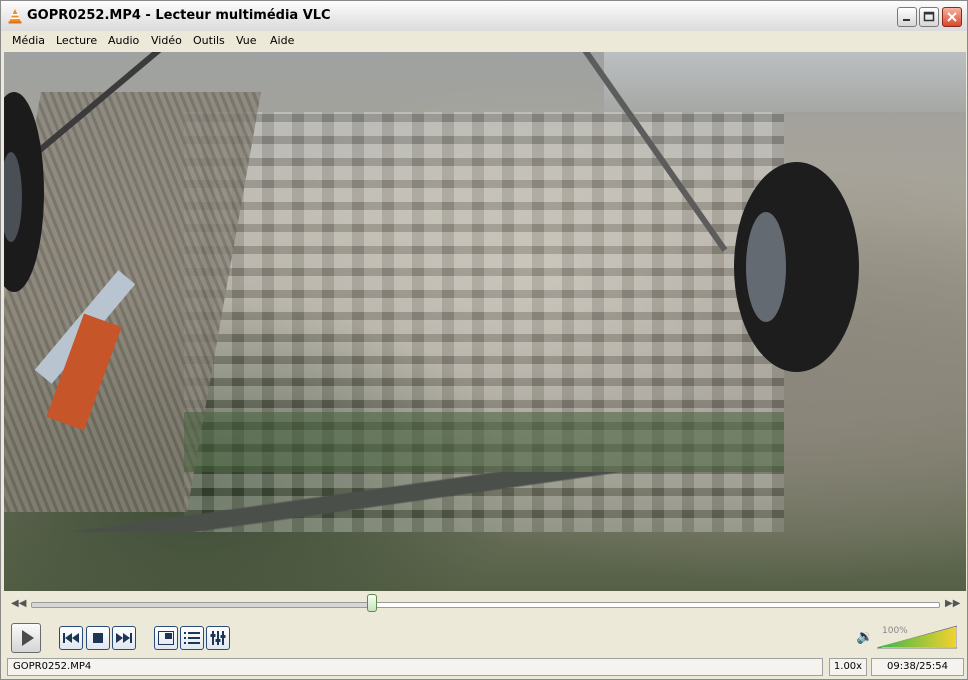  I want to click on fullscreen-icon, so click(166, 638).